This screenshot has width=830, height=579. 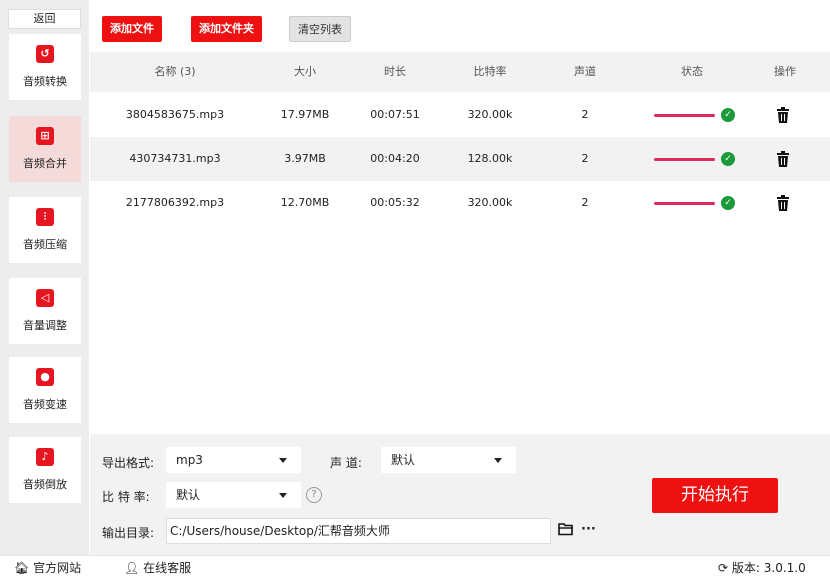 I want to click on support-link: 👤︎ 在线客服, so click(x=157, y=567).